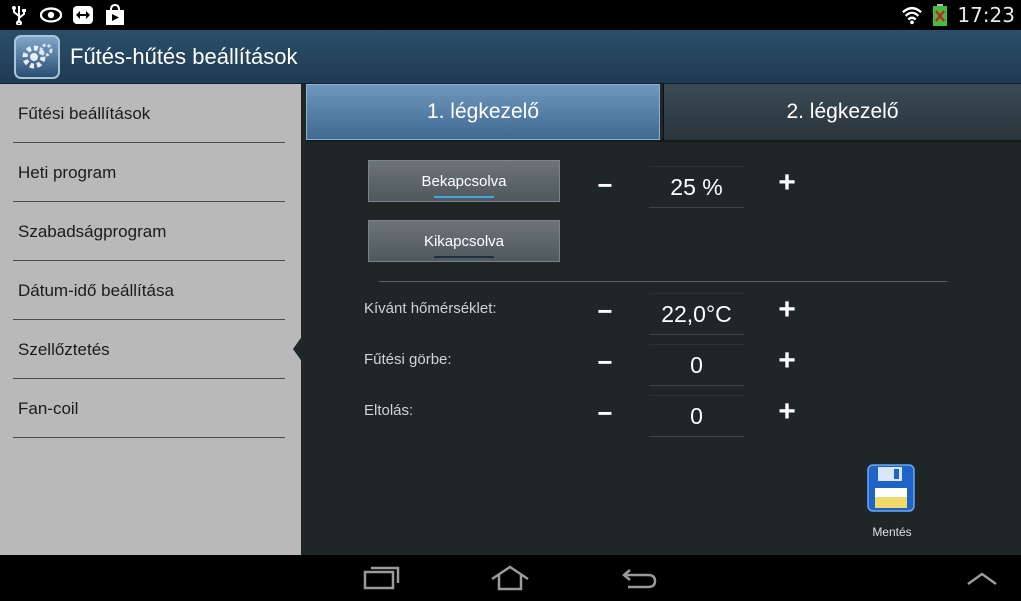 This screenshot has width=1021, height=601. I want to click on tab-air-handler-2: 2. légkezelő, so click(842, 112).